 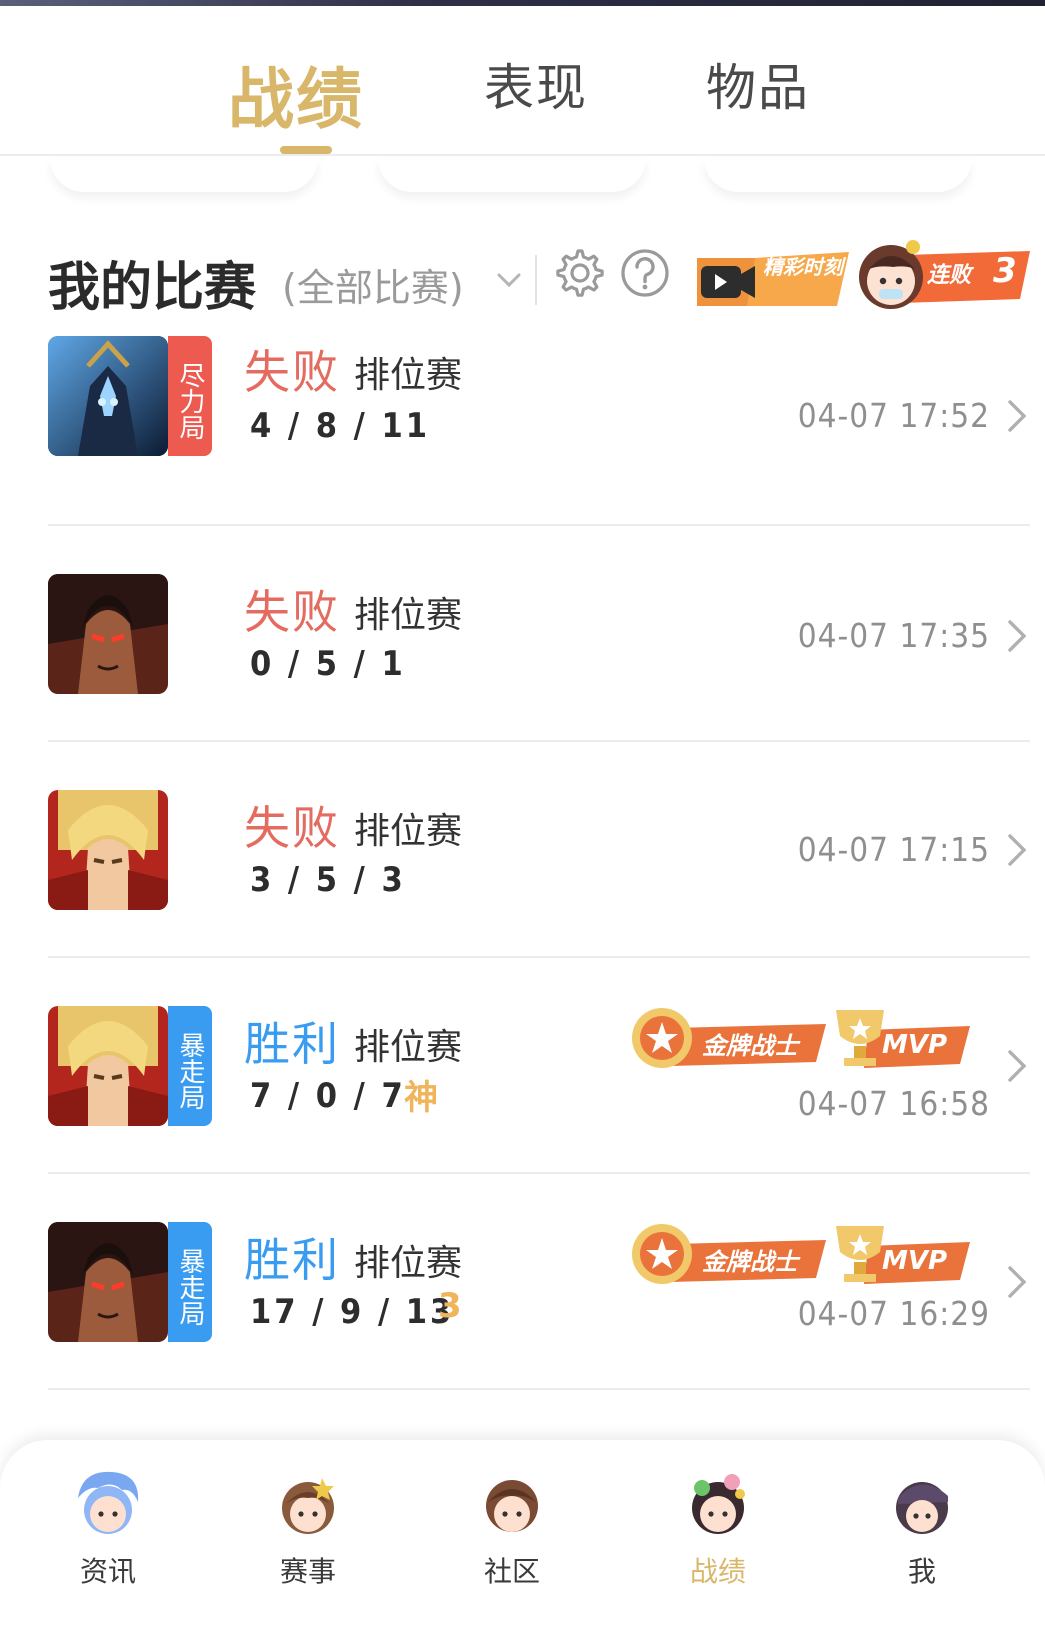 What do you see at coordinates (107, 1571) in the screenshot?
I see `nav-label: 资讯` at bounding box center [107, 1571].